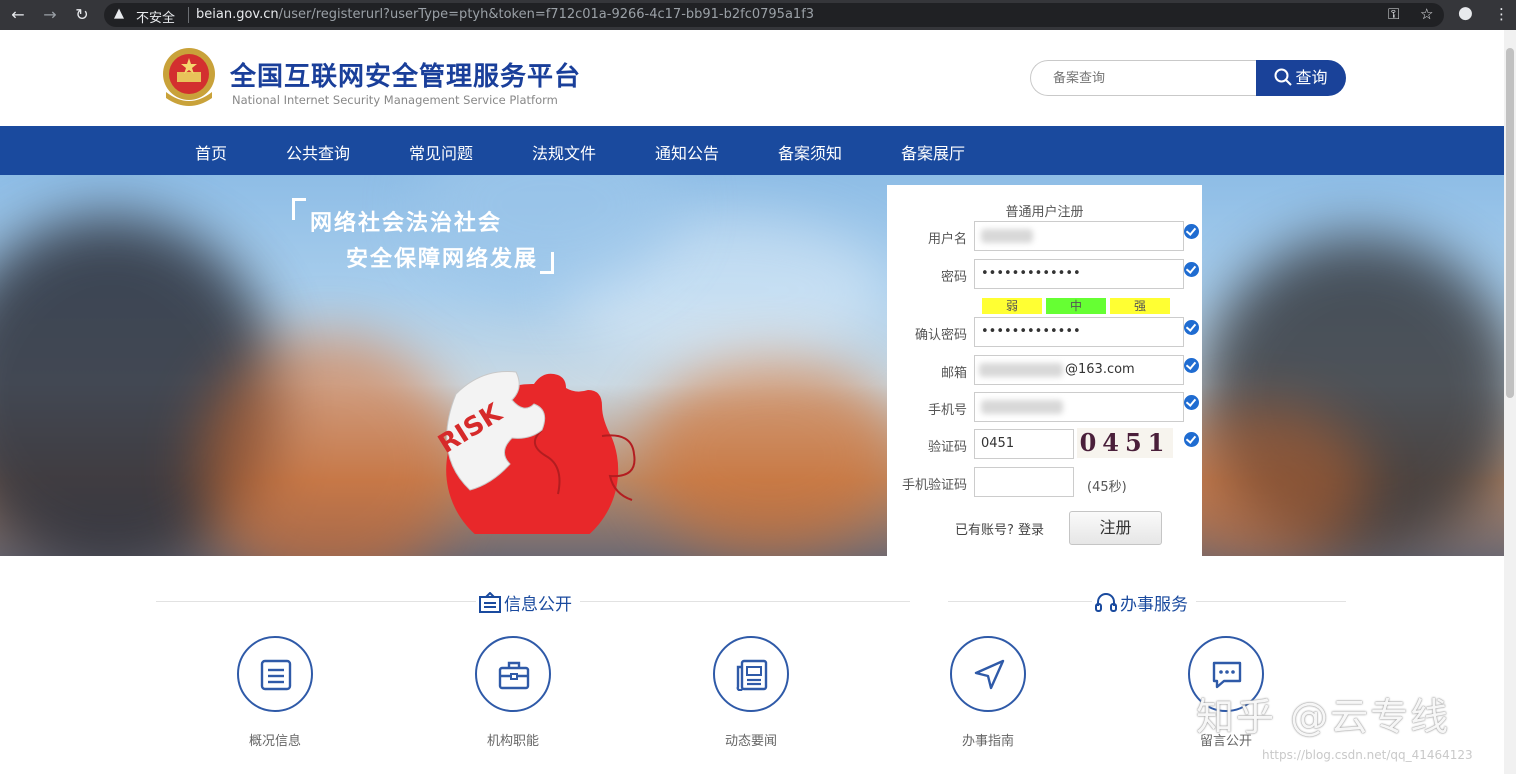 Image resolution: width=1516 pixels, height=774 pixels. I want to click on captcha-valid-icon, so click(1191, 439).